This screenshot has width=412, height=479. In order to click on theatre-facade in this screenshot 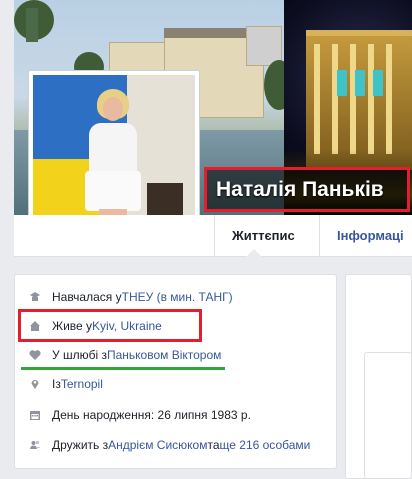, I will do `click(359, 100)`.